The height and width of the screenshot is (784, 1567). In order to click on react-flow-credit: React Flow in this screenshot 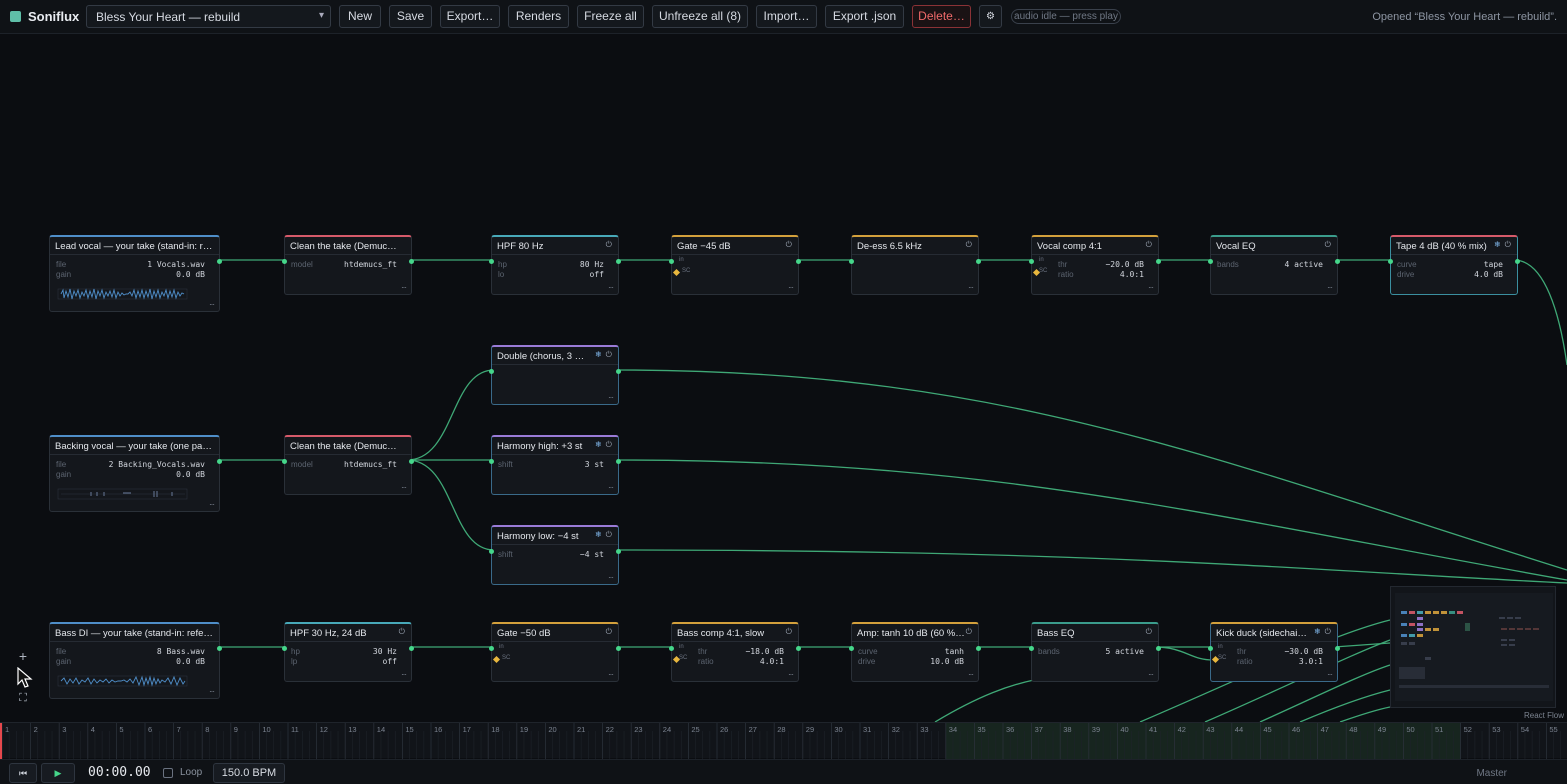, I will do `click(1544, 715)`.